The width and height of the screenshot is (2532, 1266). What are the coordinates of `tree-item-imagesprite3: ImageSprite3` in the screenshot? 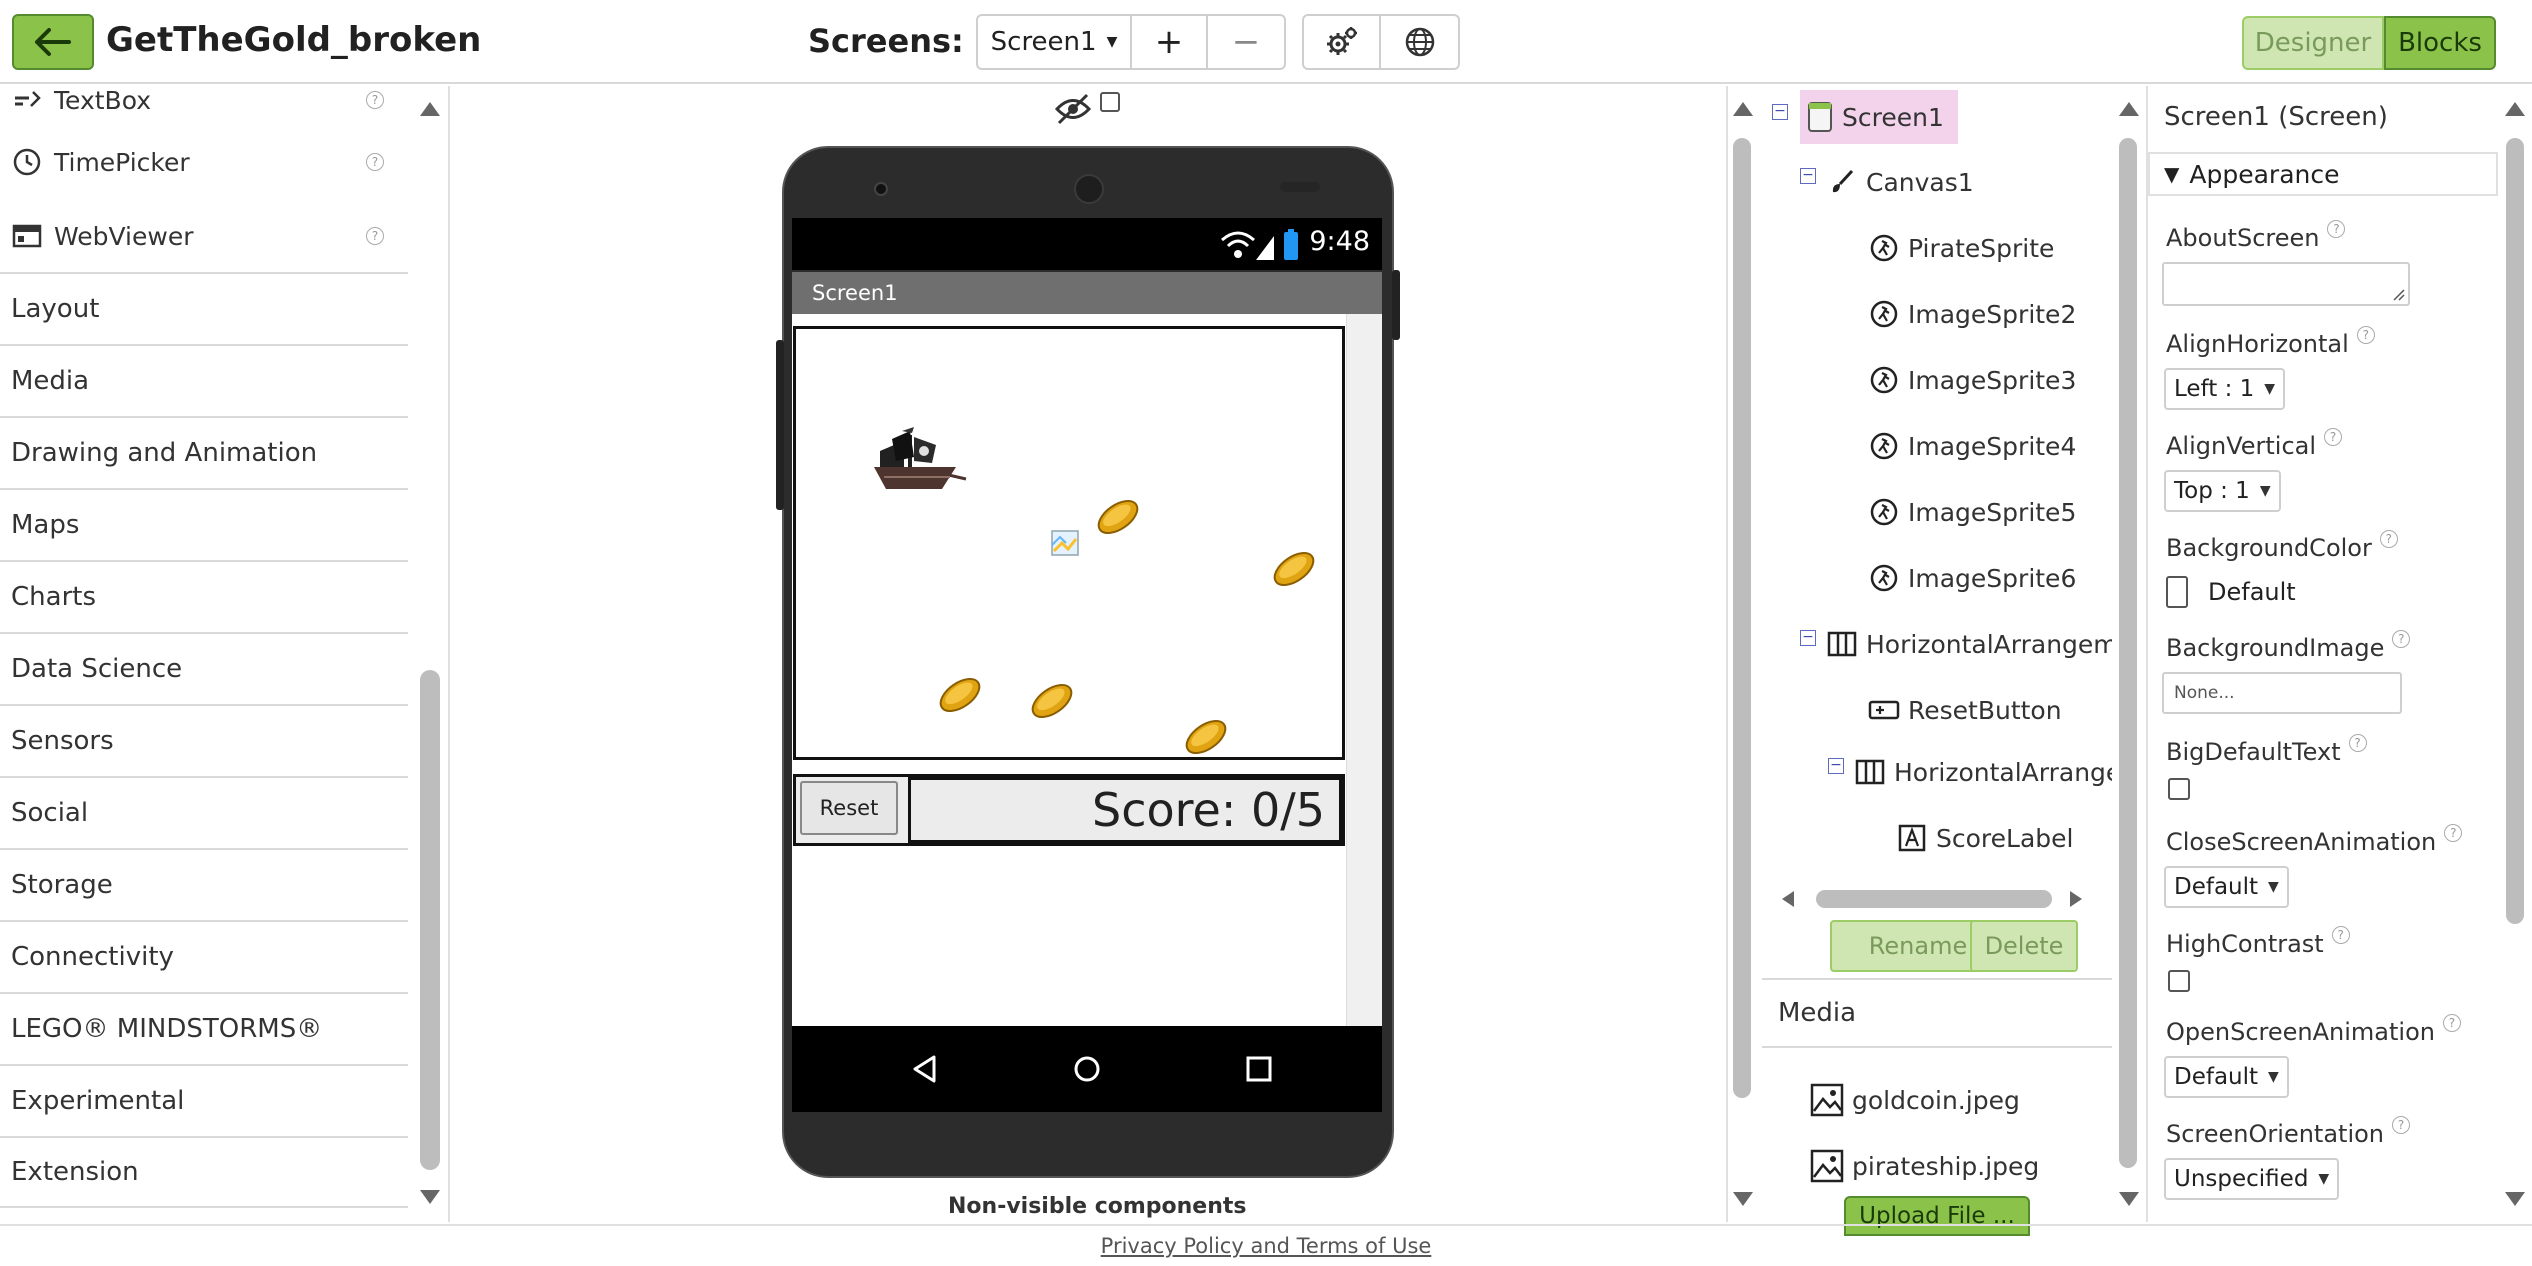 It's located at (1971, 380).